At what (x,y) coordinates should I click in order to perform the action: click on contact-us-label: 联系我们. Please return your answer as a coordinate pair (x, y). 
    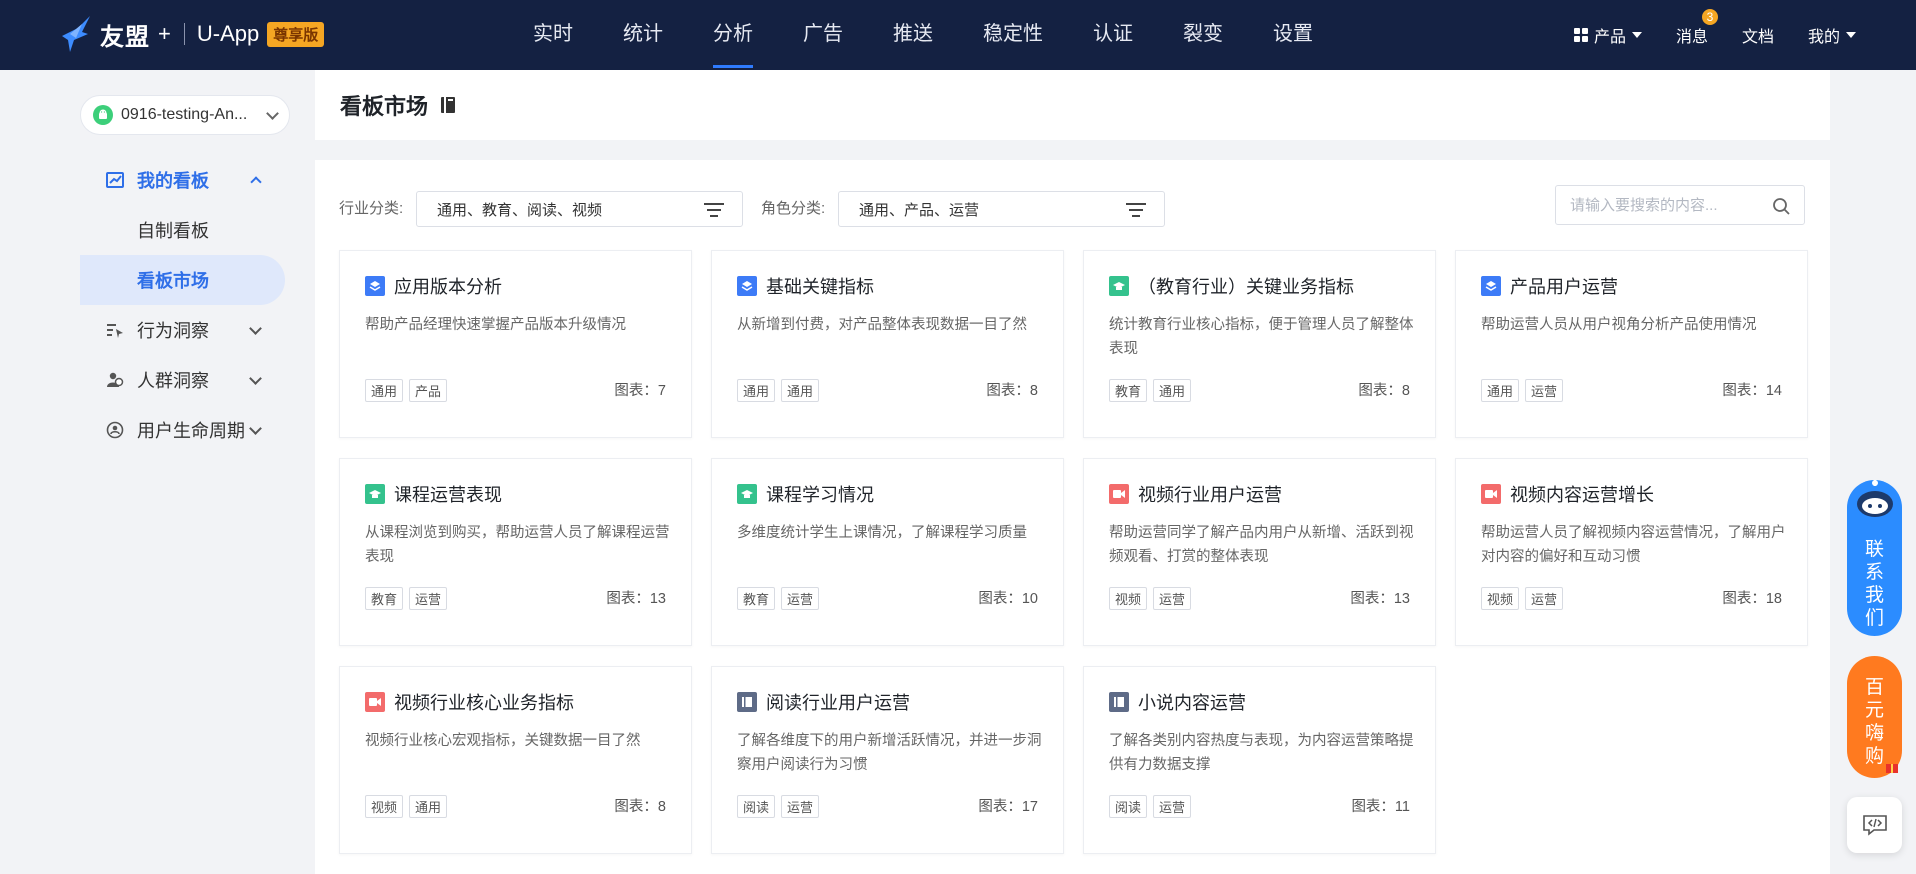
    Looking at the image, I should click on (1874, 584).